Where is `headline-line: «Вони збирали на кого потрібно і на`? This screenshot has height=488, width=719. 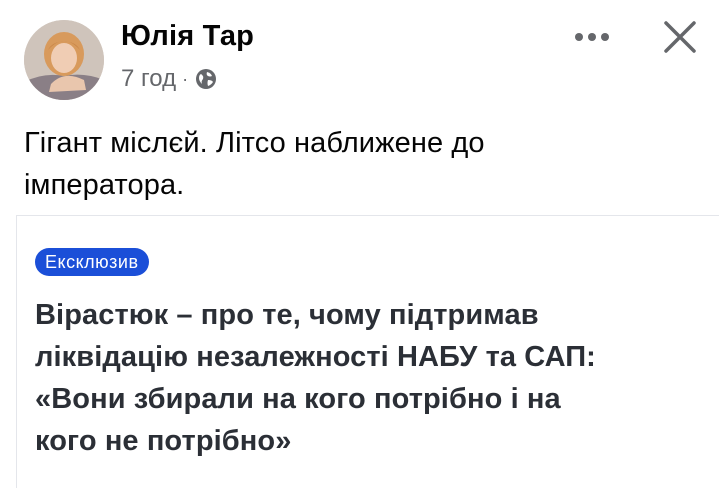
headline-line: «Вони збирали на кого потрібно і на is located at coordinates (298, 399).